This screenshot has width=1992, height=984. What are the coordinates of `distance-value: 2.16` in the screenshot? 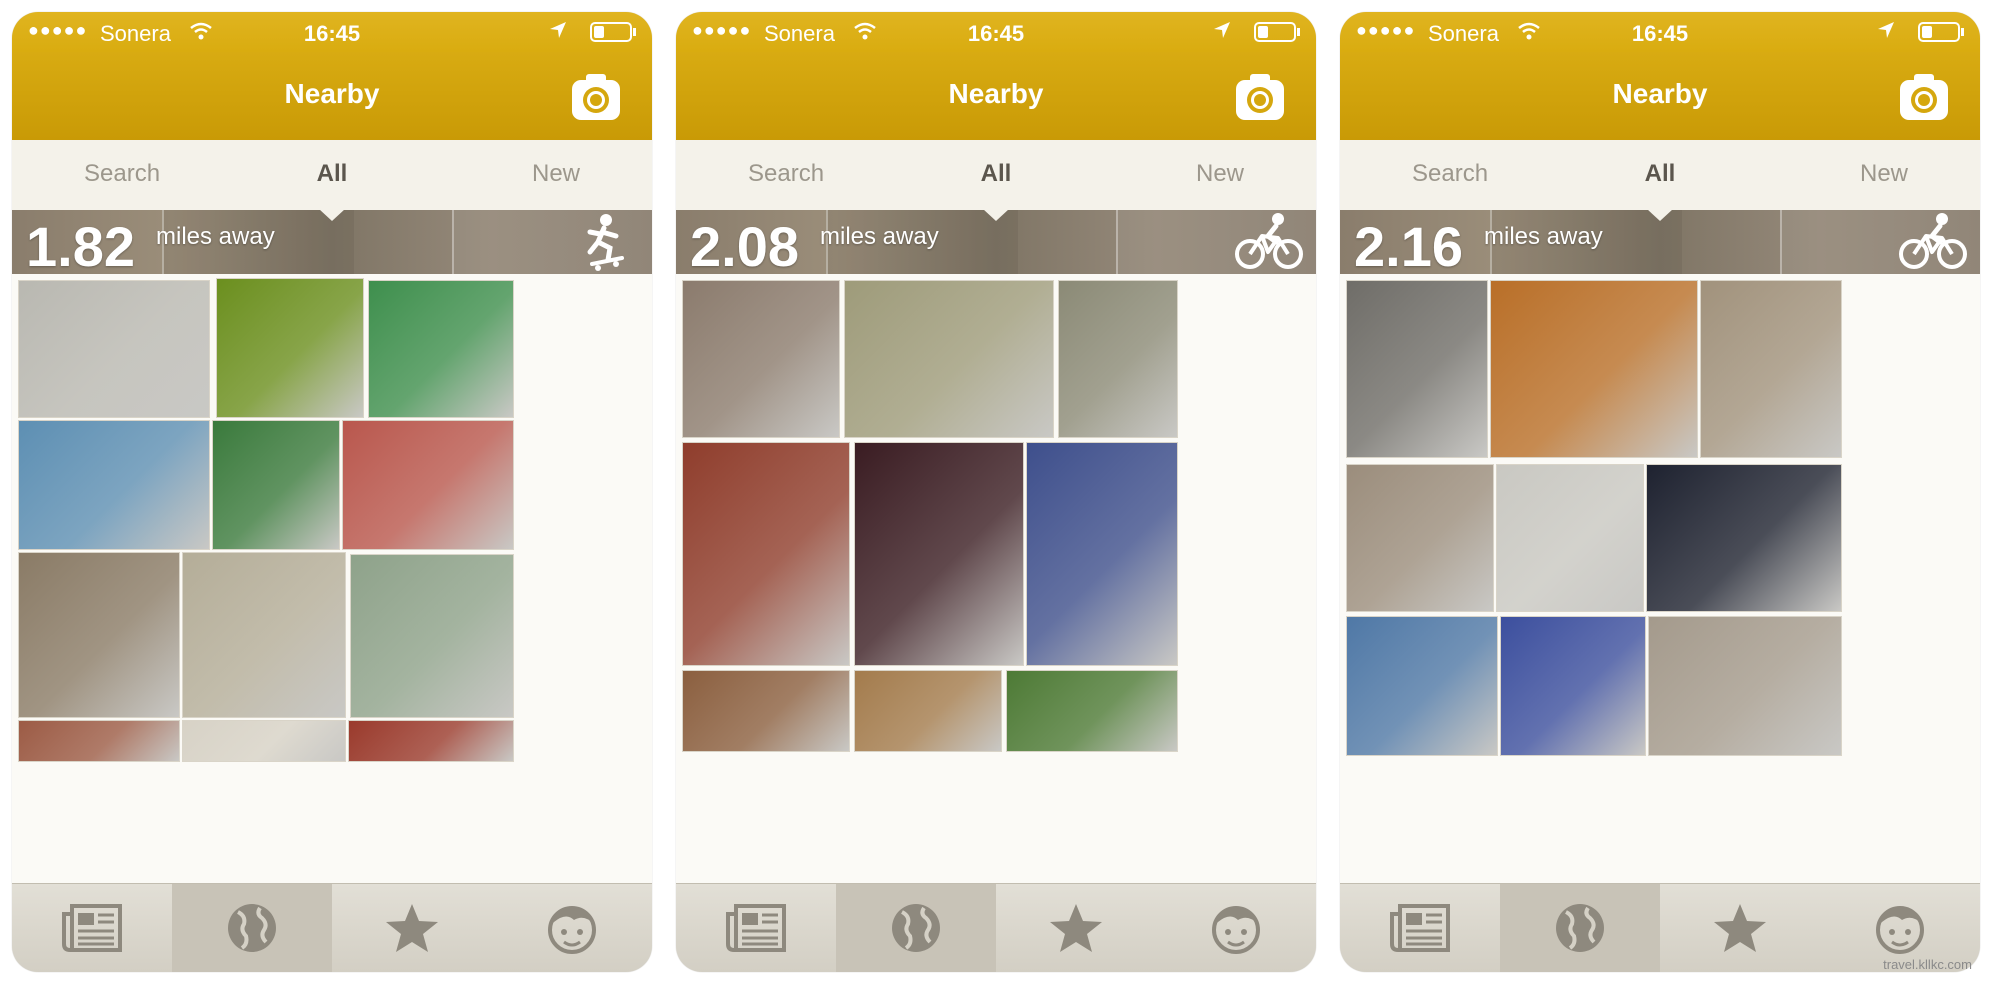 It's located at (1408, 244).